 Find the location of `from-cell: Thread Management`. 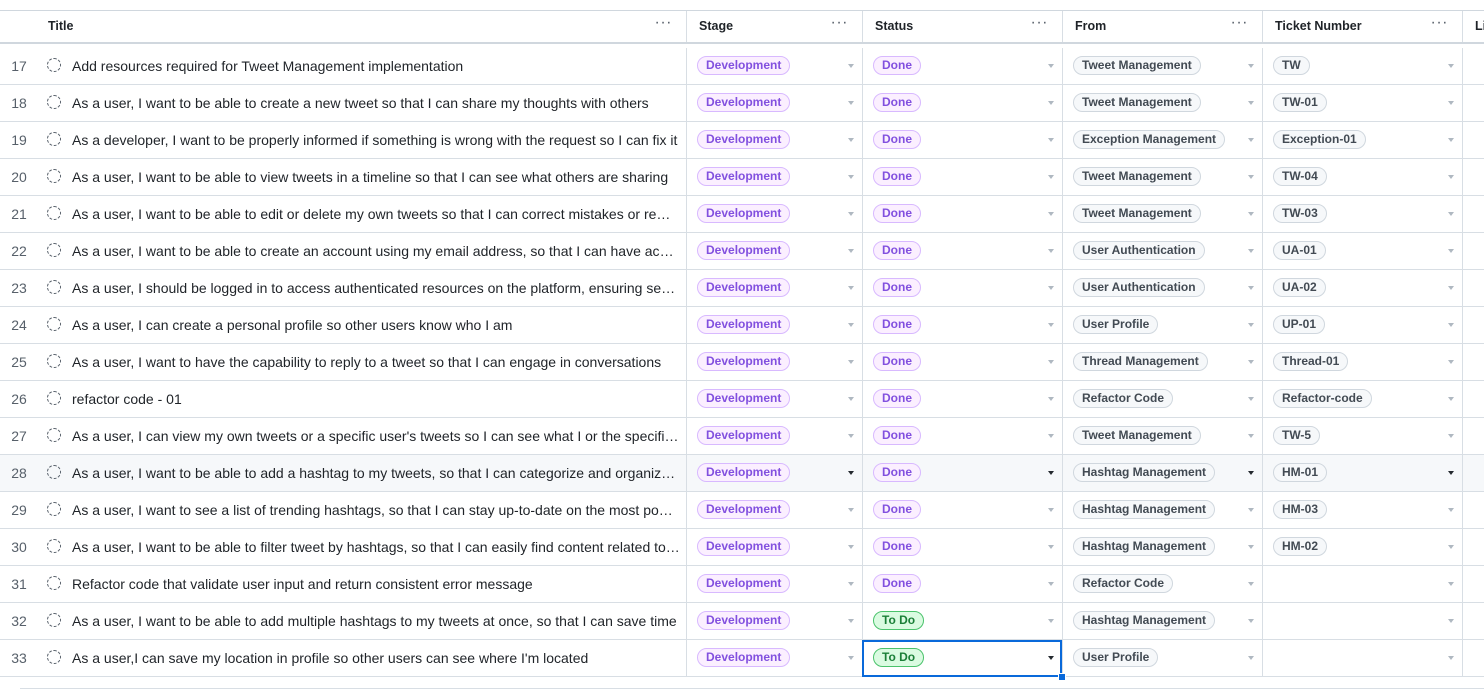

from-cell: Thread Management is located at coordinates (1163, 362).